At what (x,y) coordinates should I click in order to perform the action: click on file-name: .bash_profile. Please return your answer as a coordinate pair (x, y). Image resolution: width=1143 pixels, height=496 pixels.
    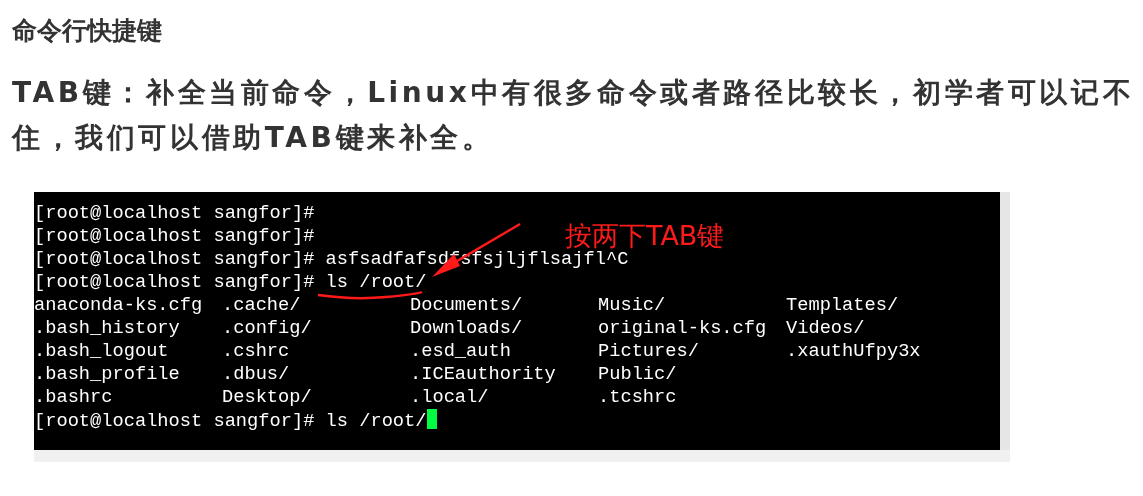
    Looking at the image, I should click on (107, 374).